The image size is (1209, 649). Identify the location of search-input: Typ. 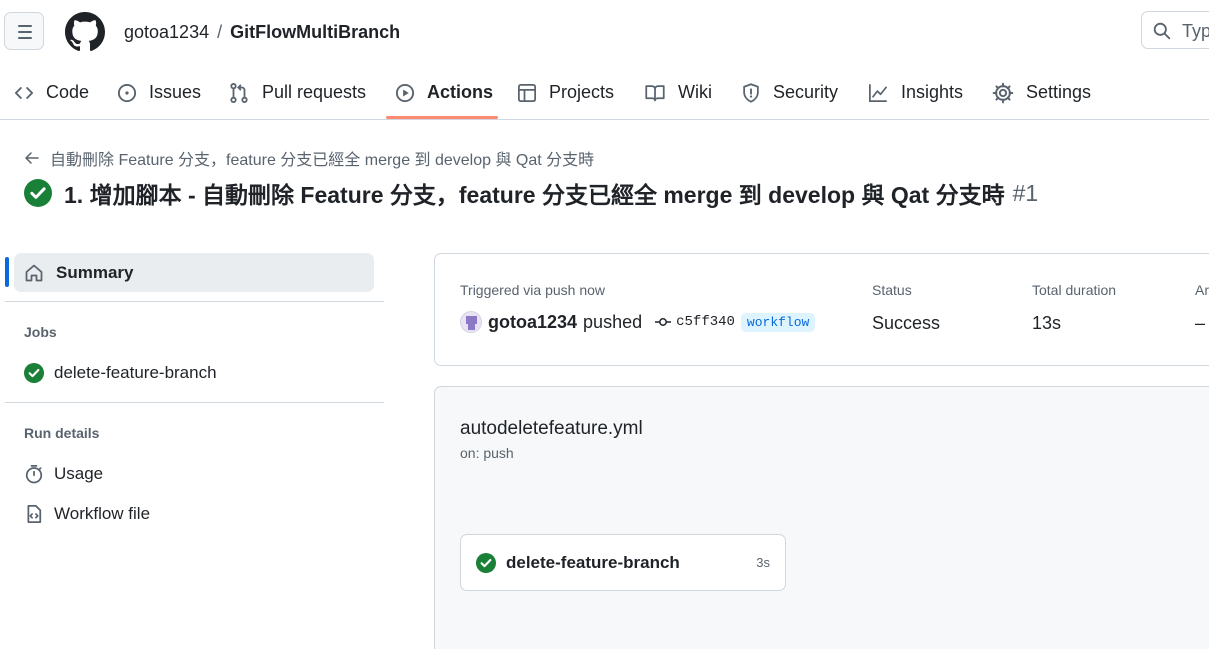
(1175, 30).